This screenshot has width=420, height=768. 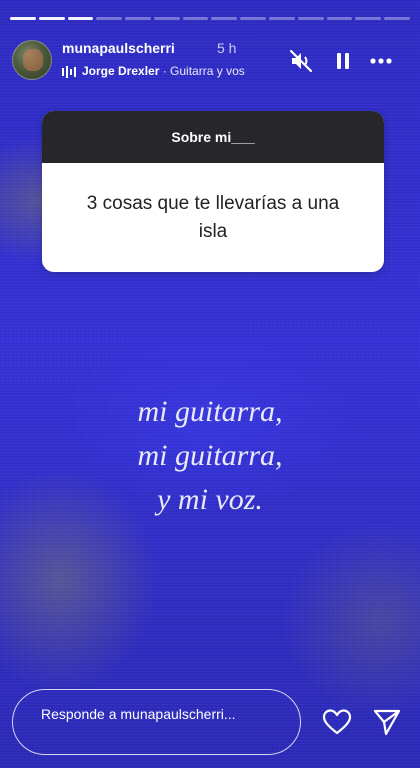 I want to click on pause-icon, so click(x=343, y=61).